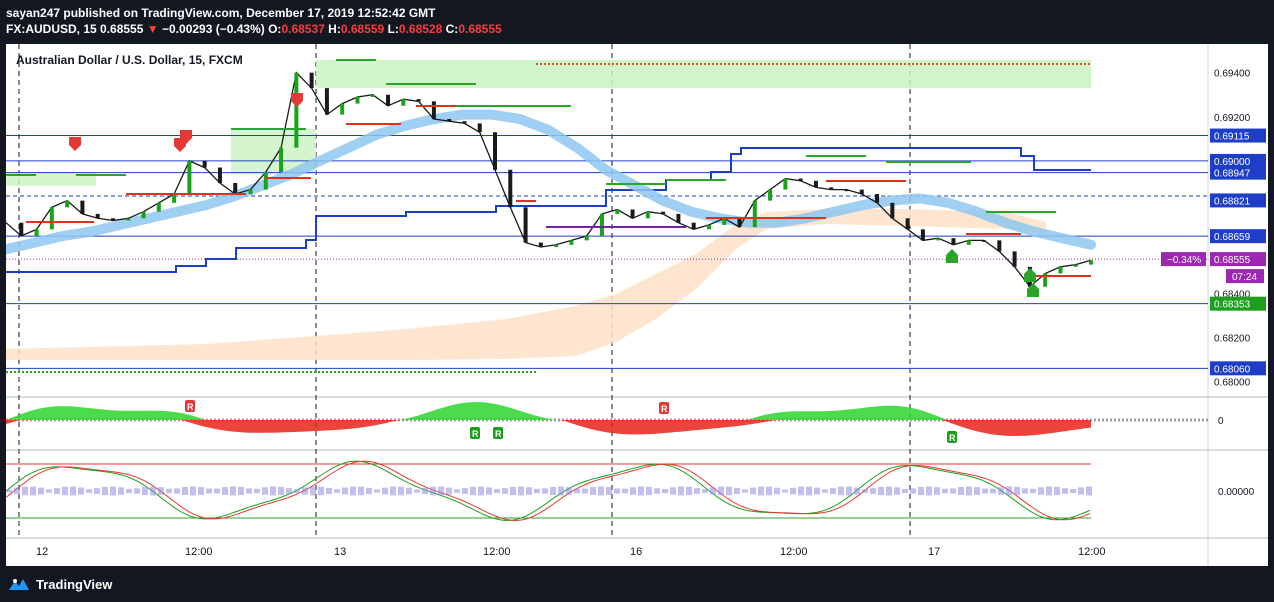 This screenshot has width=1274, height=602. I want to click on open-value: 0.68537, so click(303, 29).